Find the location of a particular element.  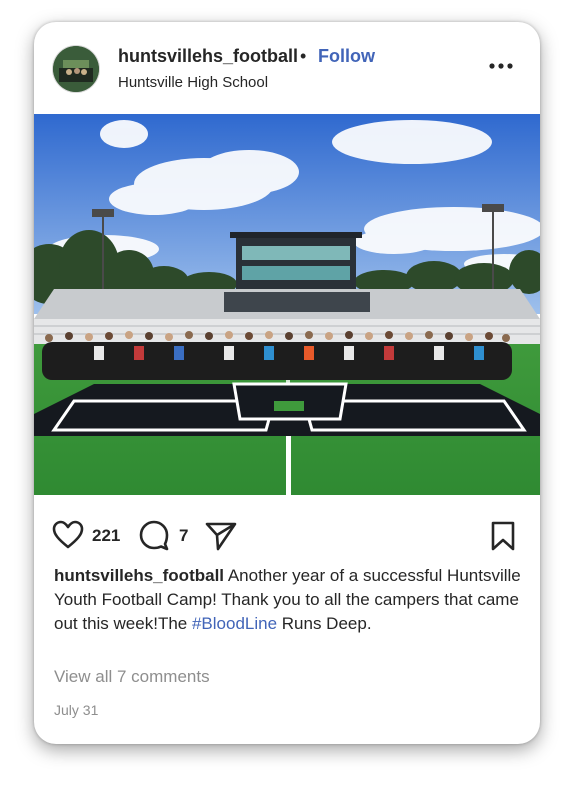

comment-icon is located at coordinates (154, 537).